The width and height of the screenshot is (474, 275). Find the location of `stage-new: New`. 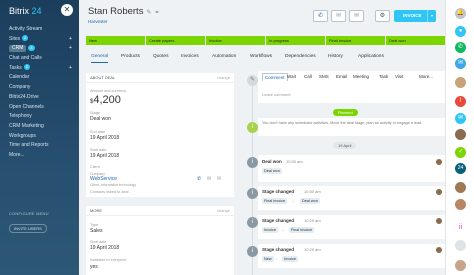

stage-new: New is located at coordinates (115, 40).